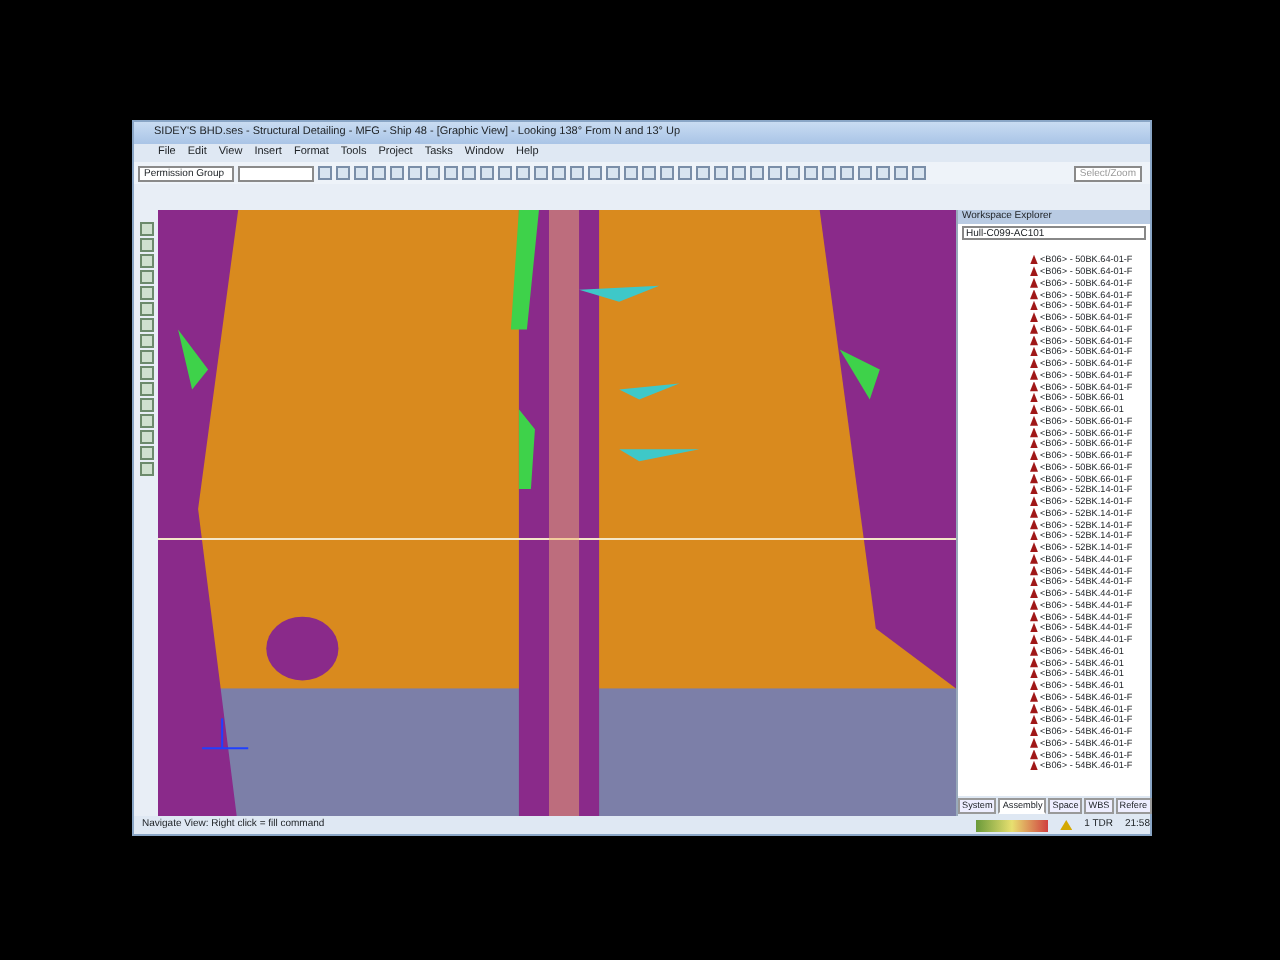 The width and height of the screenshot is (1280, 960). What do you see at coordinates (1012, 825) in the screenshot?
I see `color-scale-bar` at bounding box center [1012, 825].